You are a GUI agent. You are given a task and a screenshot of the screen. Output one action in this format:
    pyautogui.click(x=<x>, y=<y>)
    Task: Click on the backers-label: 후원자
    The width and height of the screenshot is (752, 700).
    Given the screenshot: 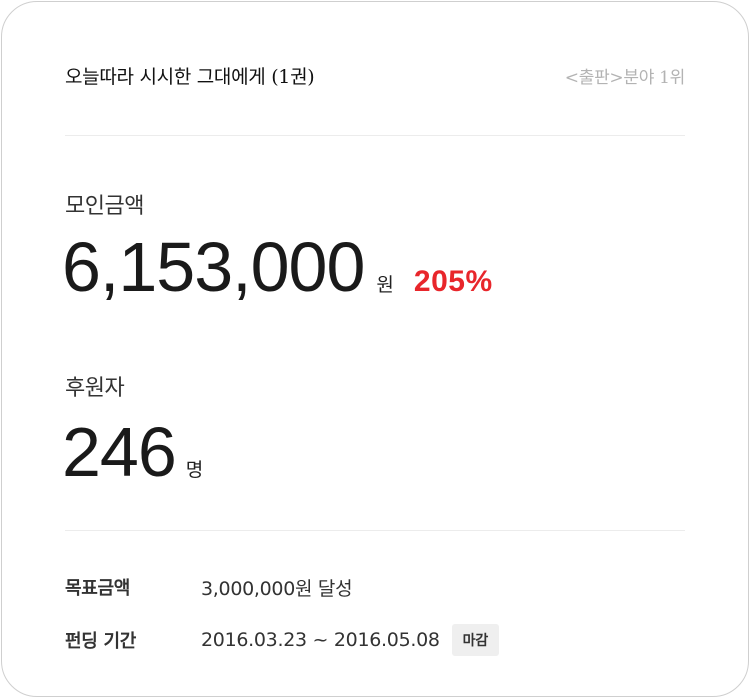 What is the action you would take?
    pyautogui.click(x=95, y=388)
    